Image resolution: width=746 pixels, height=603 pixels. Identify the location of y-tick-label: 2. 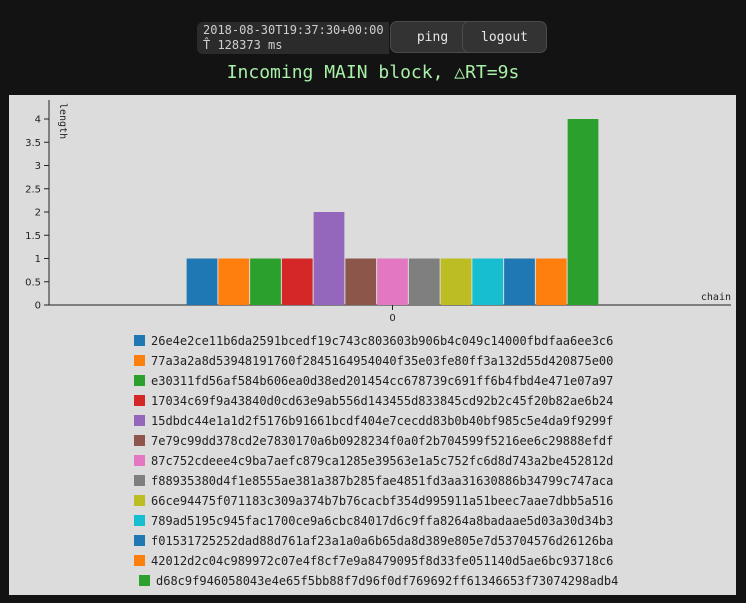
(38, 213).